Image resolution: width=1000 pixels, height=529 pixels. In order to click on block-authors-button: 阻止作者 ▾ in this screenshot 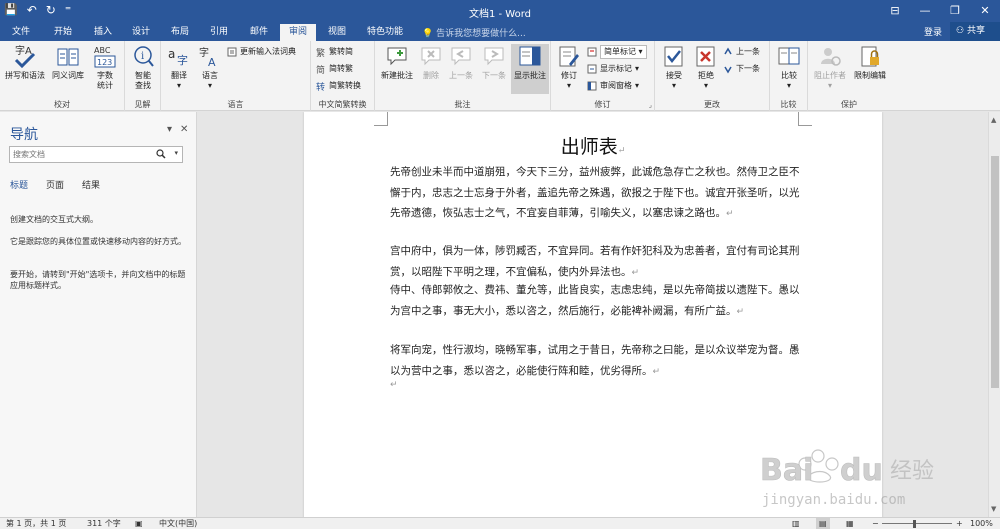, I will do `click(830, 67)`.